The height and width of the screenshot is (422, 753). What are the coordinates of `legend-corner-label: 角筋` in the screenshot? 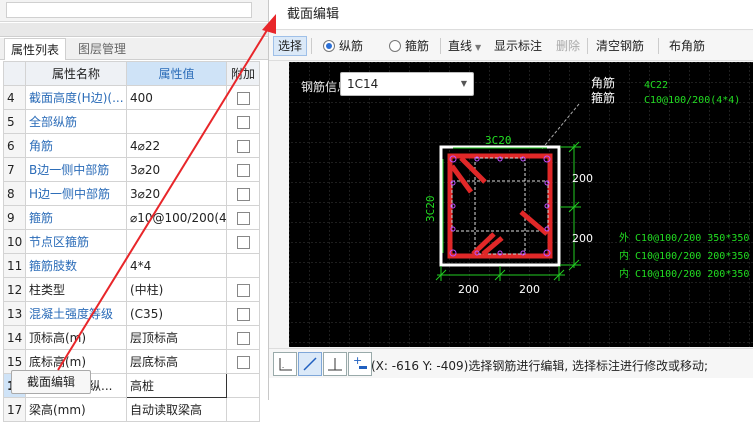 It's located at (603, 82).